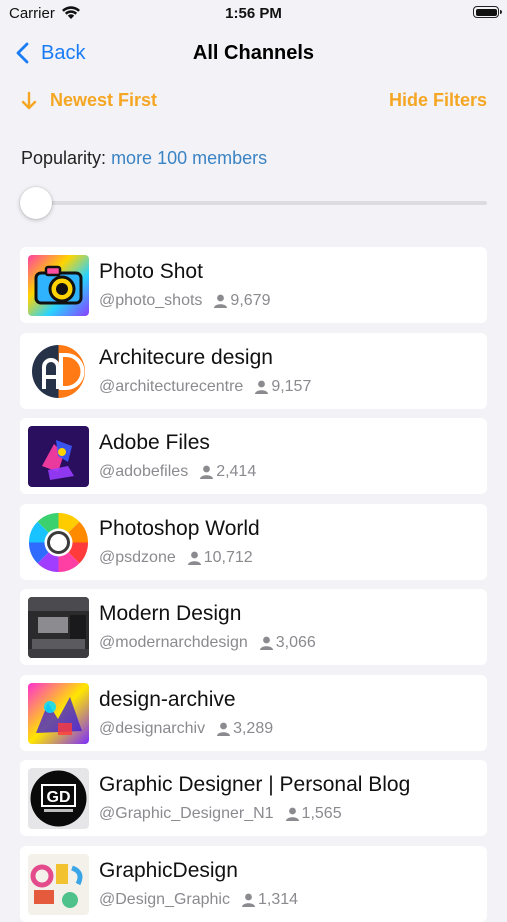 This screenshot has width=507, height=922. I want to click on member-count: 3,066, so click(295, 642).